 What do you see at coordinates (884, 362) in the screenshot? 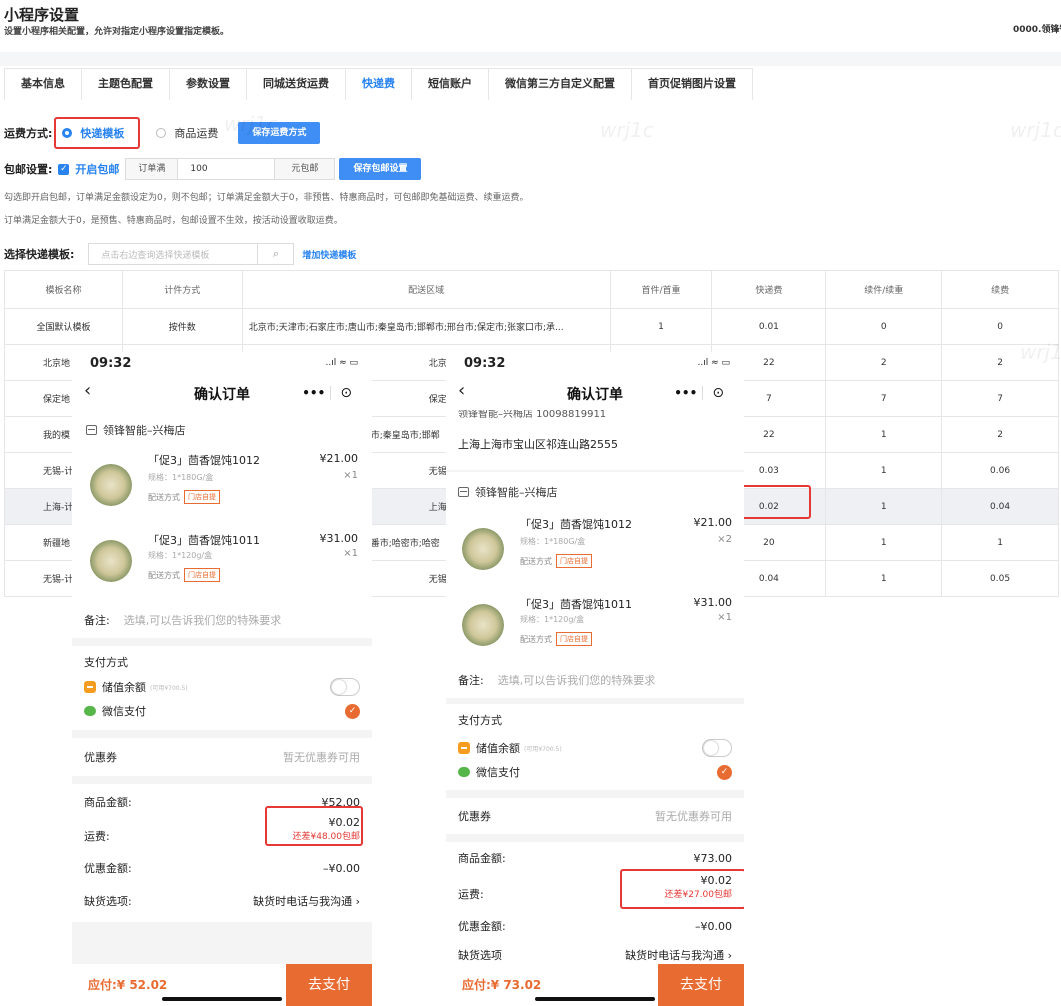
I see `cell: 2` at bounding box center [884, 362].